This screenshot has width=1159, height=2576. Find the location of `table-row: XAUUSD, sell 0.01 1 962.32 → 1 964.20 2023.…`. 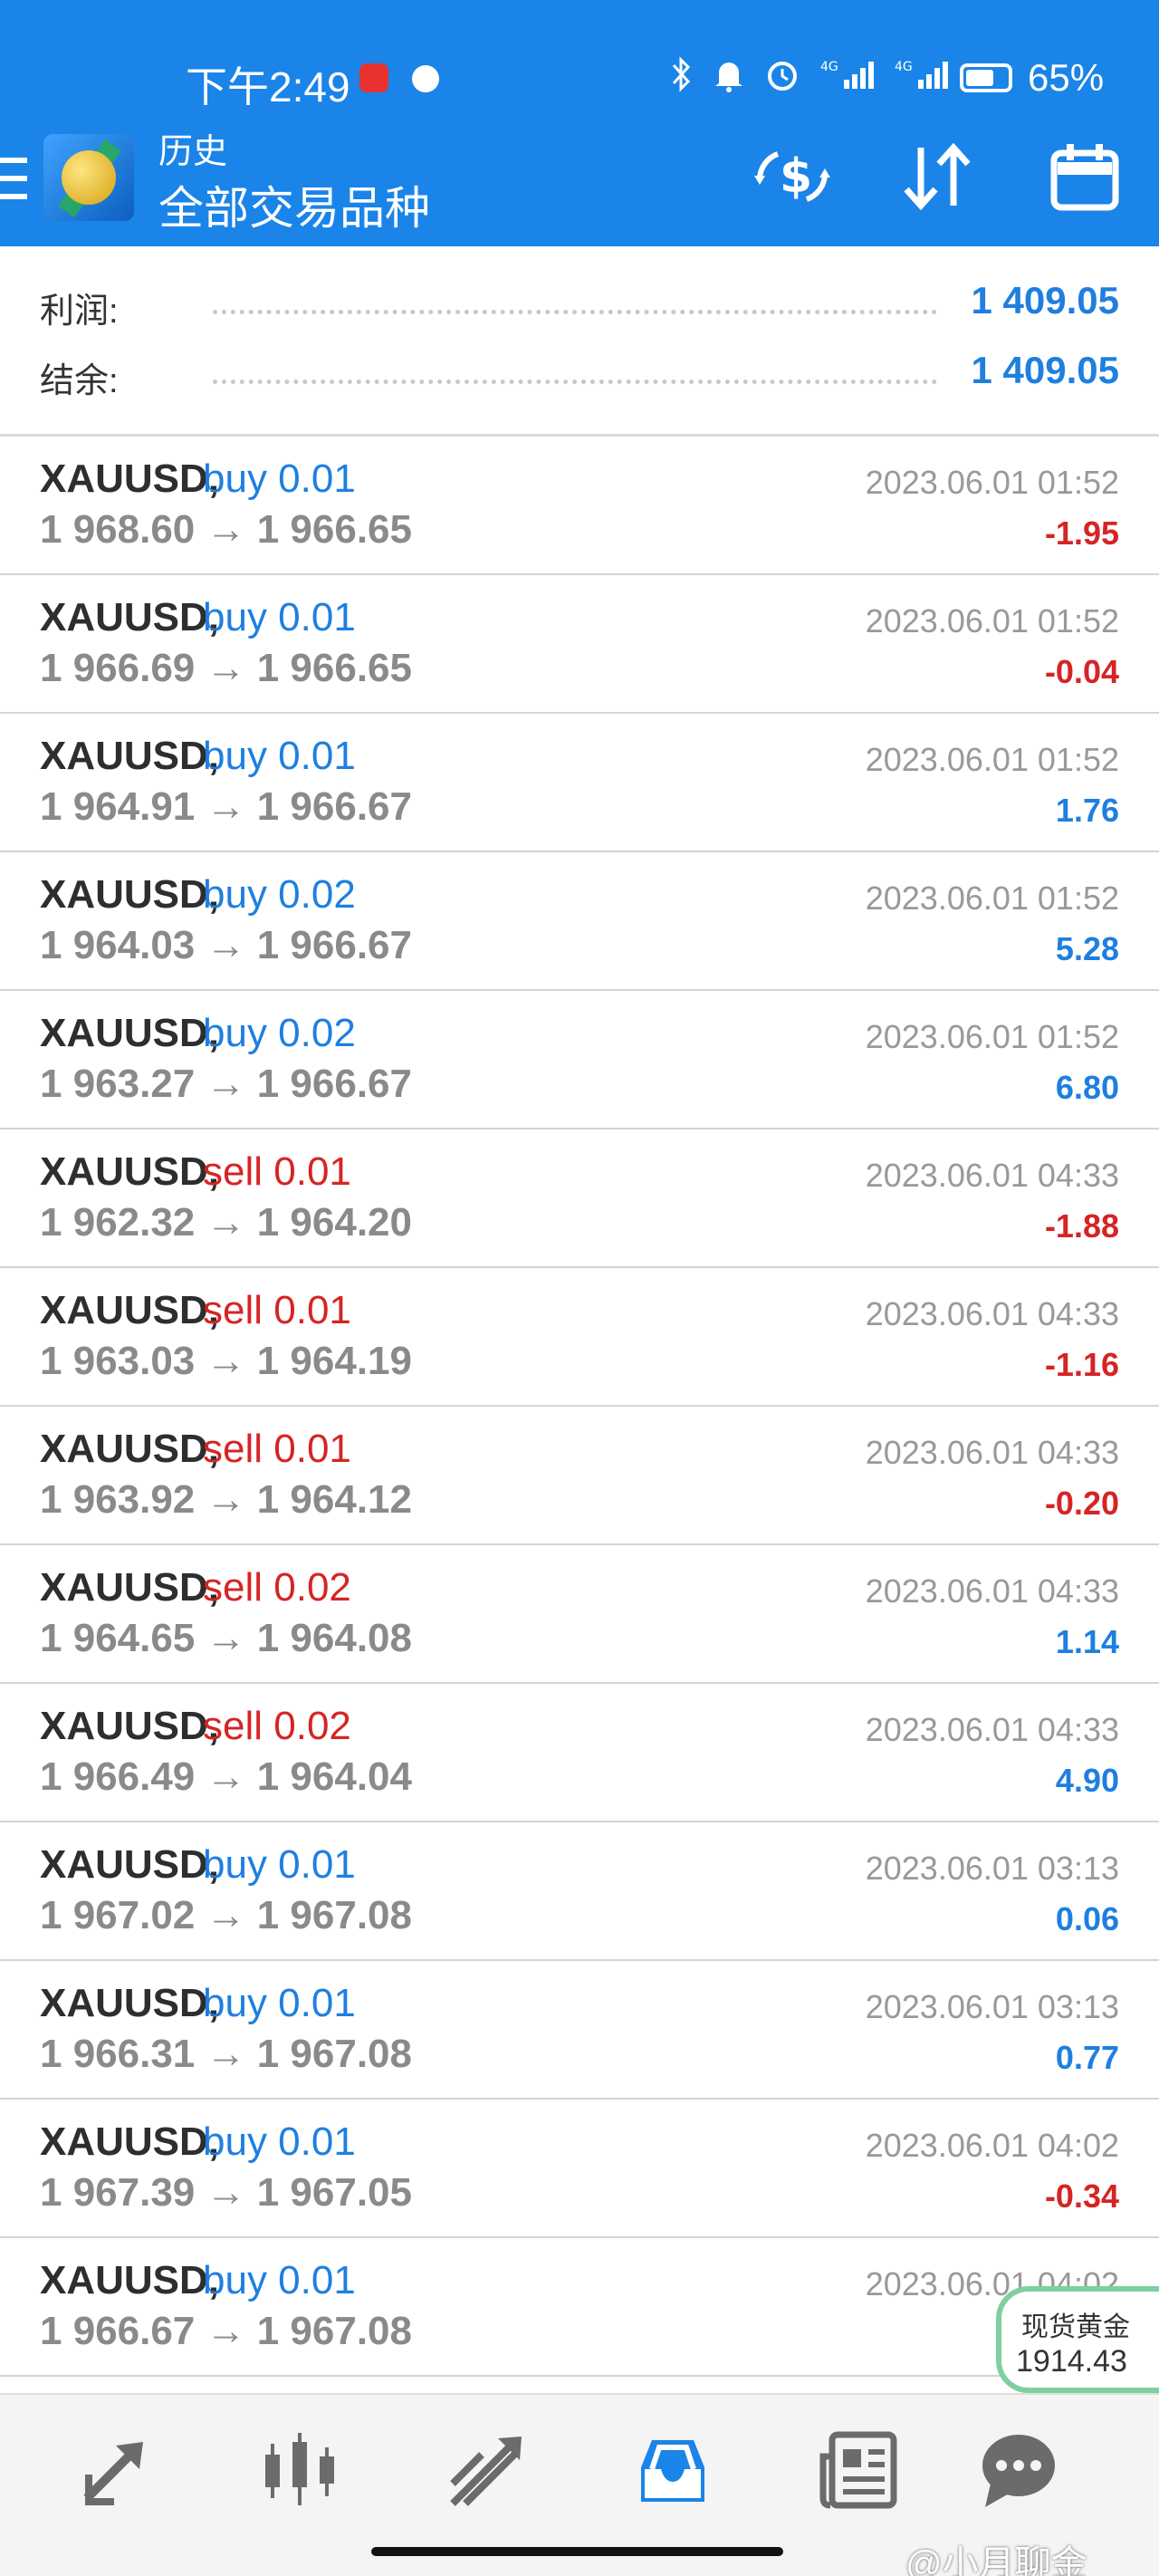

table-row: XAUUSD, sell 0.01 1 962.32 → 1 964.20 2023.… is located at coordinates (579, 1198).